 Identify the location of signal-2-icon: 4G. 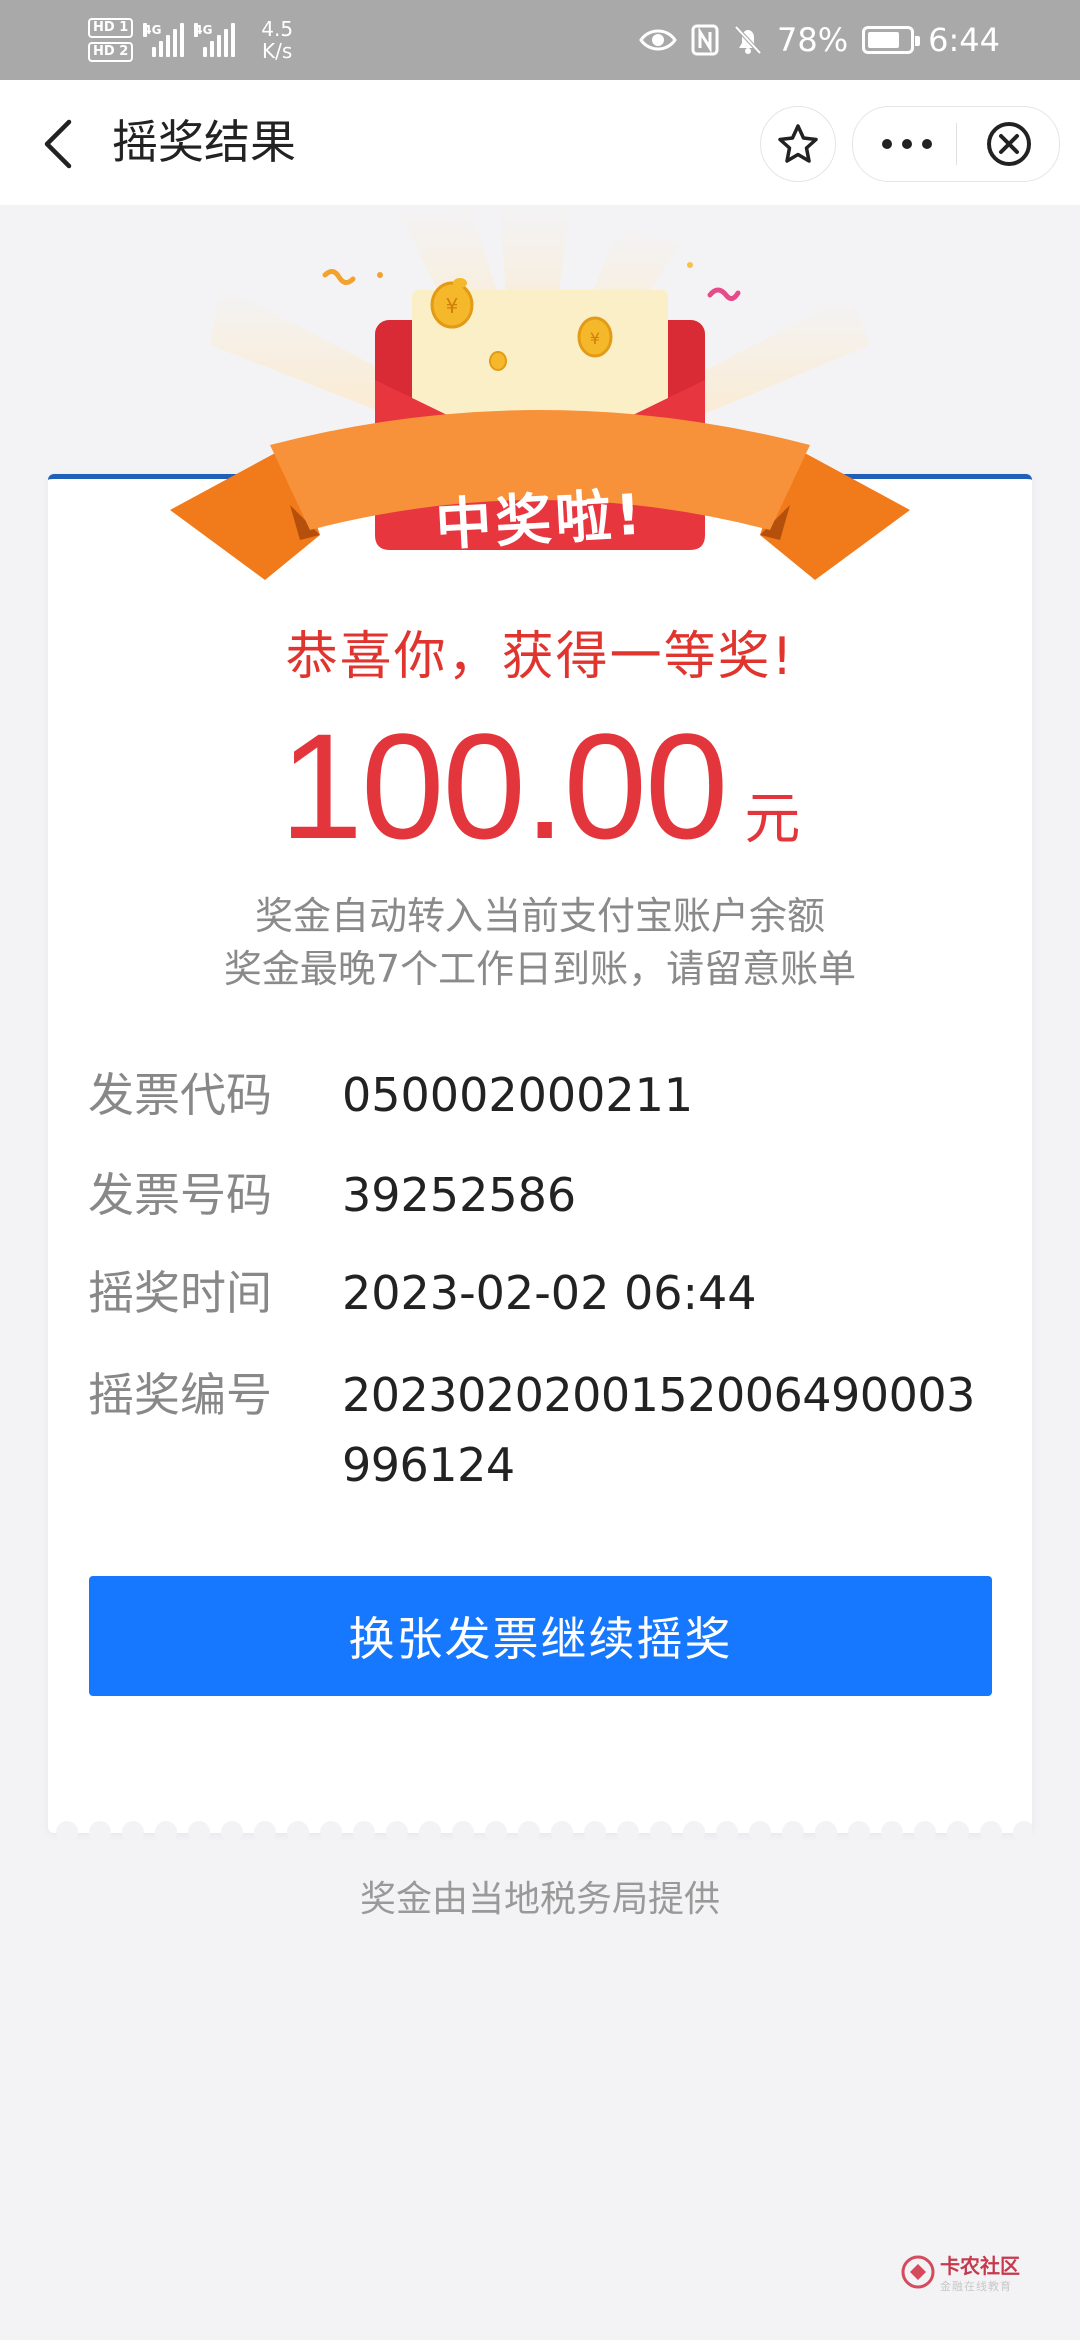
(215, 40).